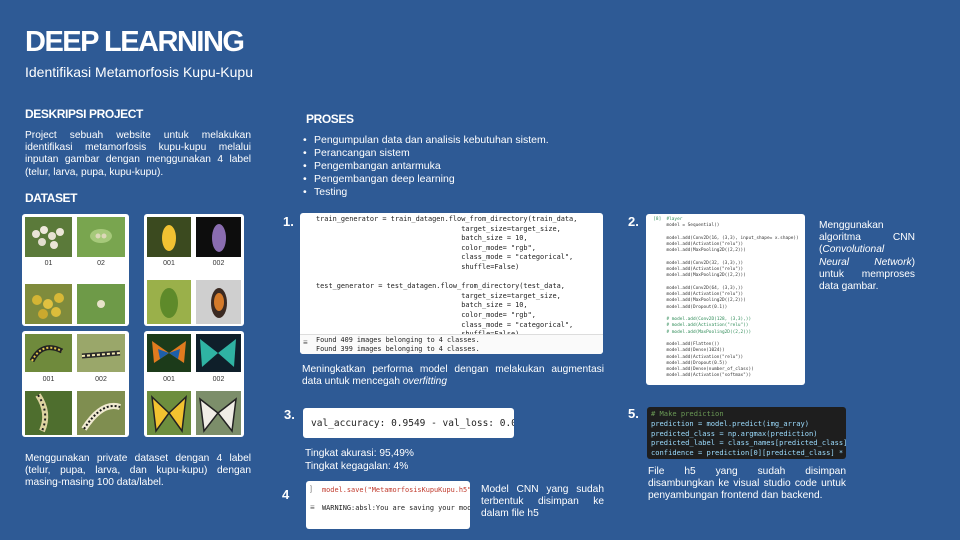 This screenshot has width=960, height=540. I want to click on step-4-number: 4, so click(286, 494).